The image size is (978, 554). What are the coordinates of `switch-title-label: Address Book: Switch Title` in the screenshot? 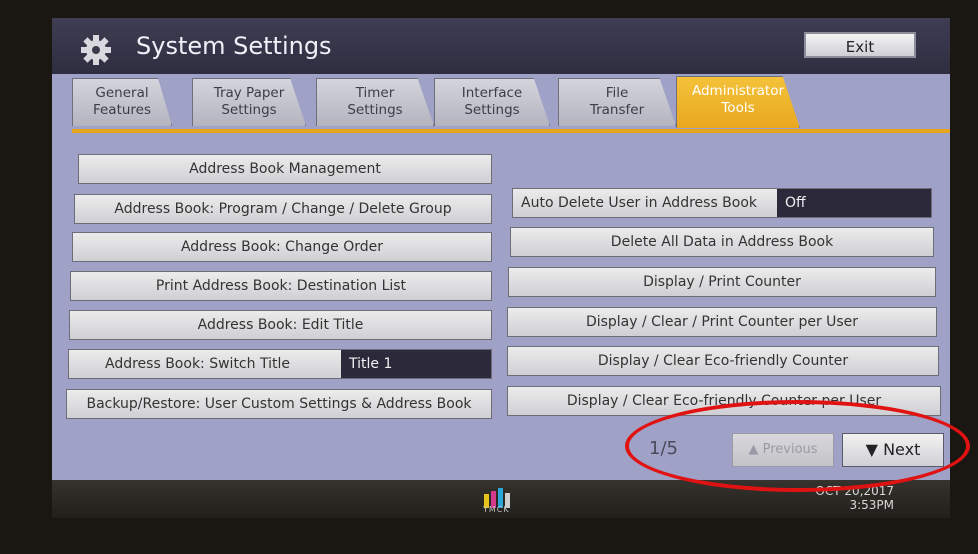 It's located at (197, 364).